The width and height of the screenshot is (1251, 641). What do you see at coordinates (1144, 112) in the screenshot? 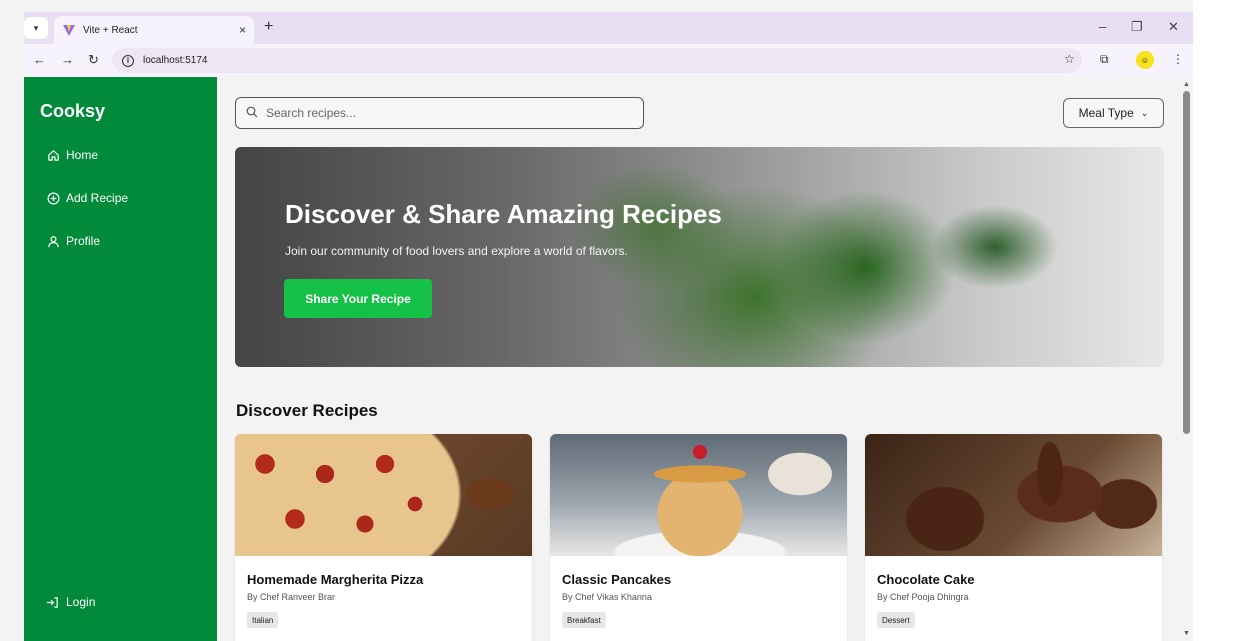
I see `chevron-down-icon: ⌄` at bounding box center [1144, 112].